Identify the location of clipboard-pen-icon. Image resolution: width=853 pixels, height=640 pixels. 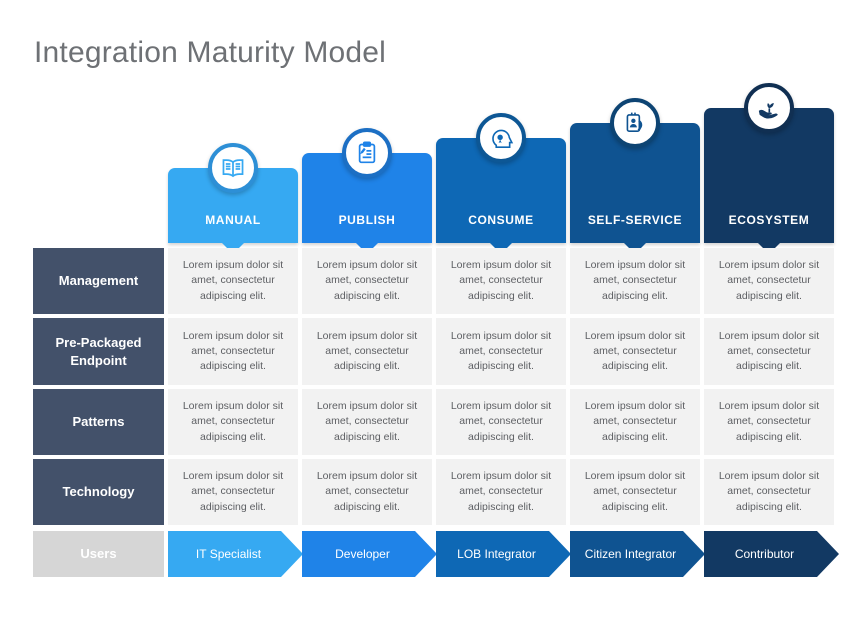
(367, 153).